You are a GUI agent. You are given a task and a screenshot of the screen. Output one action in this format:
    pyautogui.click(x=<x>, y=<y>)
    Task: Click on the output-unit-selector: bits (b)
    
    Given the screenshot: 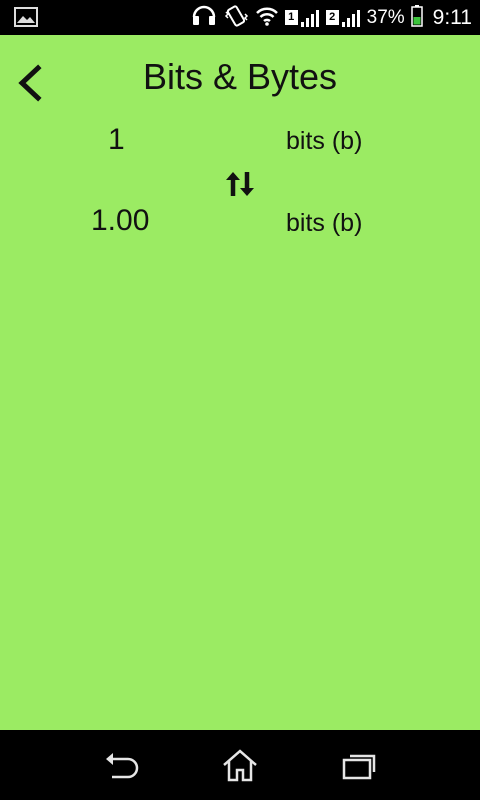 What is the action you would take?
    pyautogui.click(x=324, y=223)
    